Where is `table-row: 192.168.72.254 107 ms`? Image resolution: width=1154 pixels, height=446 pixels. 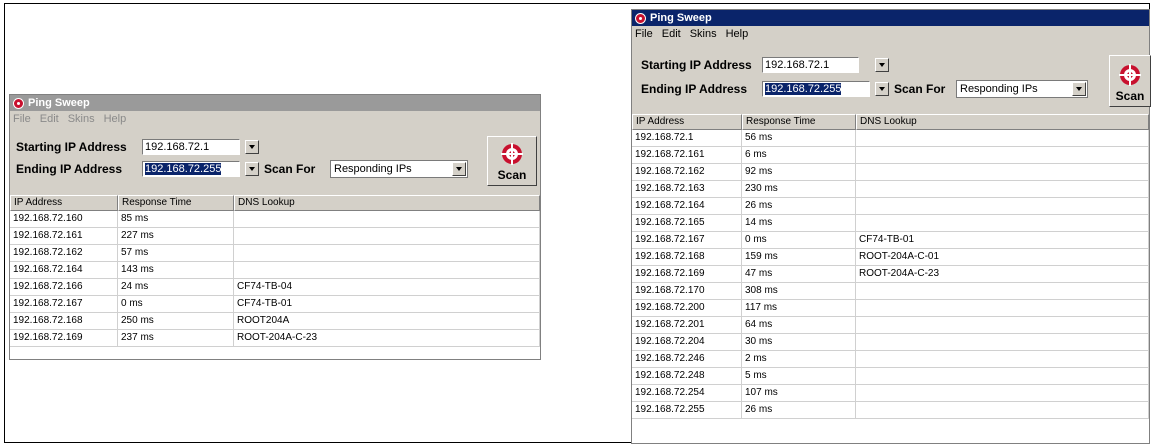 table-row: 192.168.72.254 107 ms is located at coordinates (890, 393).